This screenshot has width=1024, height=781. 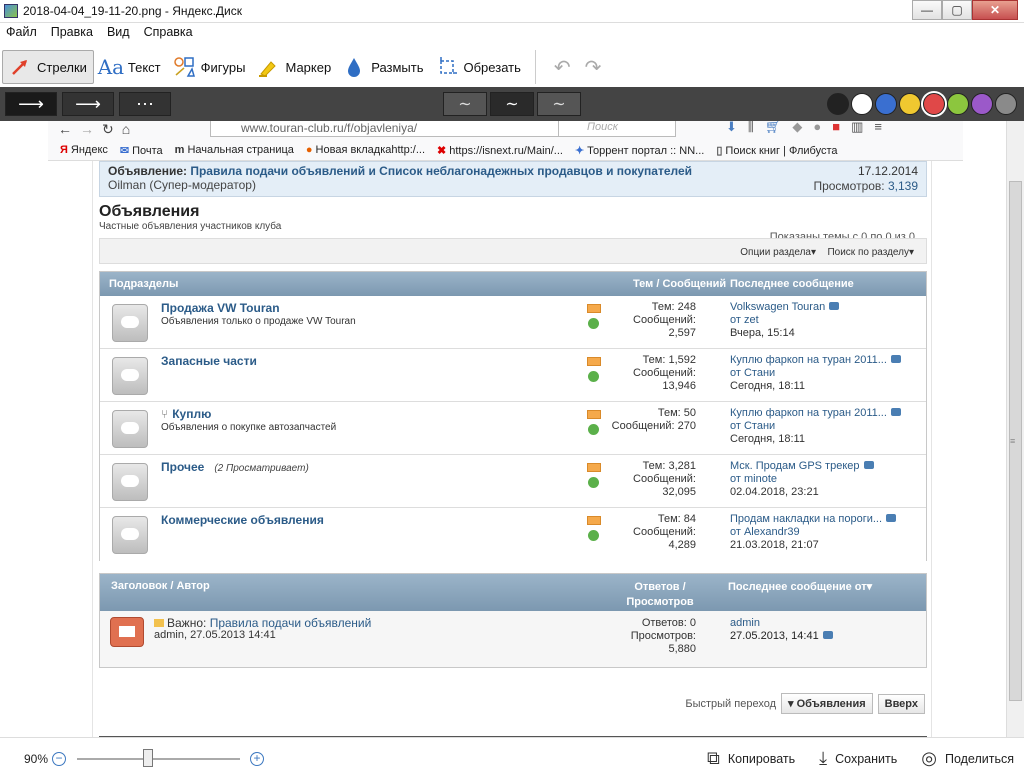 I want to click on section-options-menu: Опции раздела▾, so click(x=778, y=252).